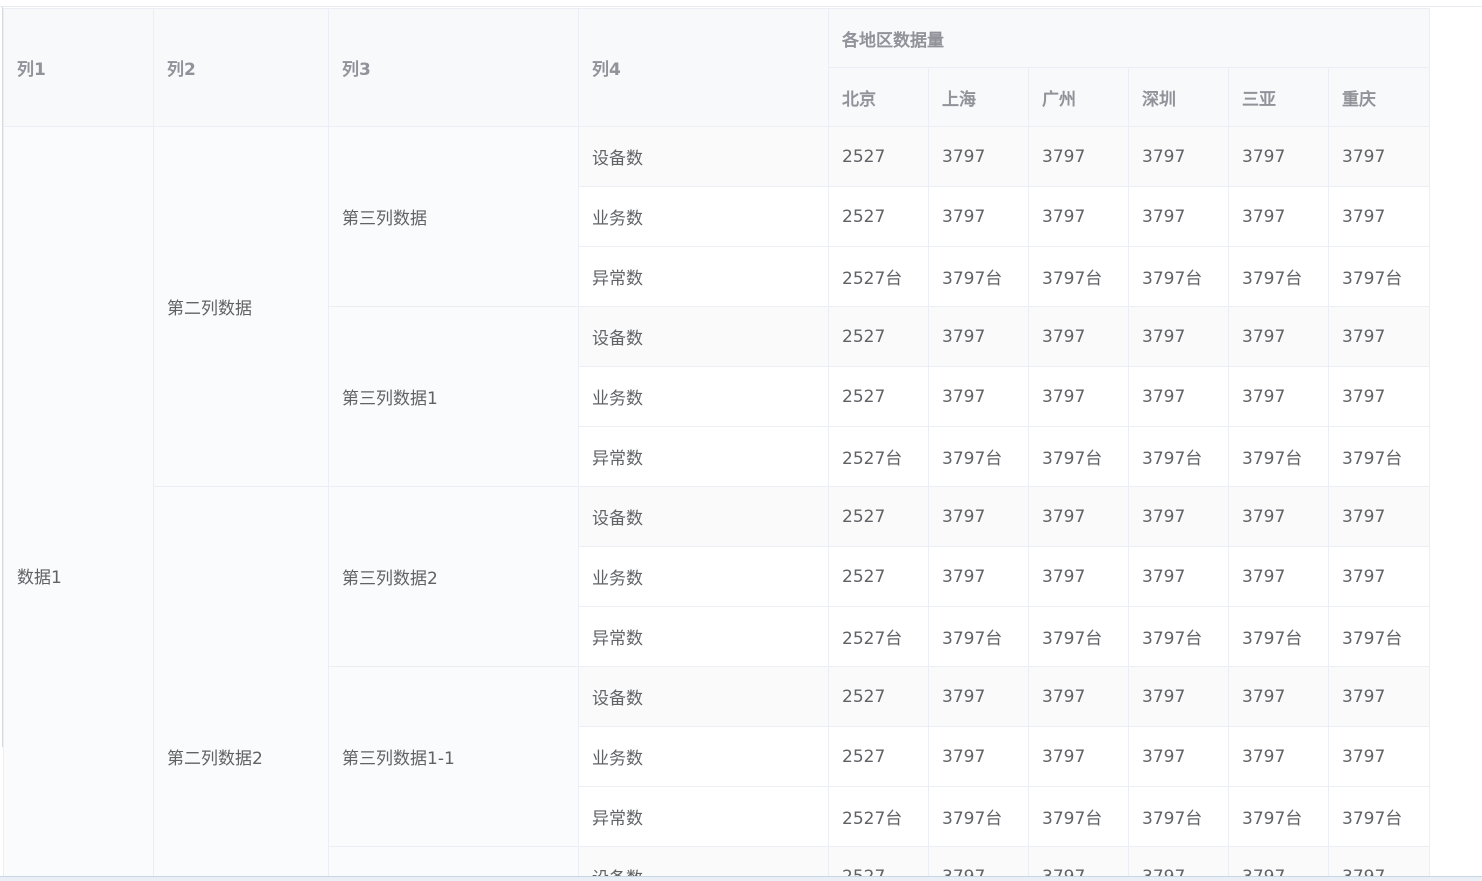 This screenshot has width=1482, height=881. I want to click on header-region-group: 各地区数据量, so click(1128, 38).